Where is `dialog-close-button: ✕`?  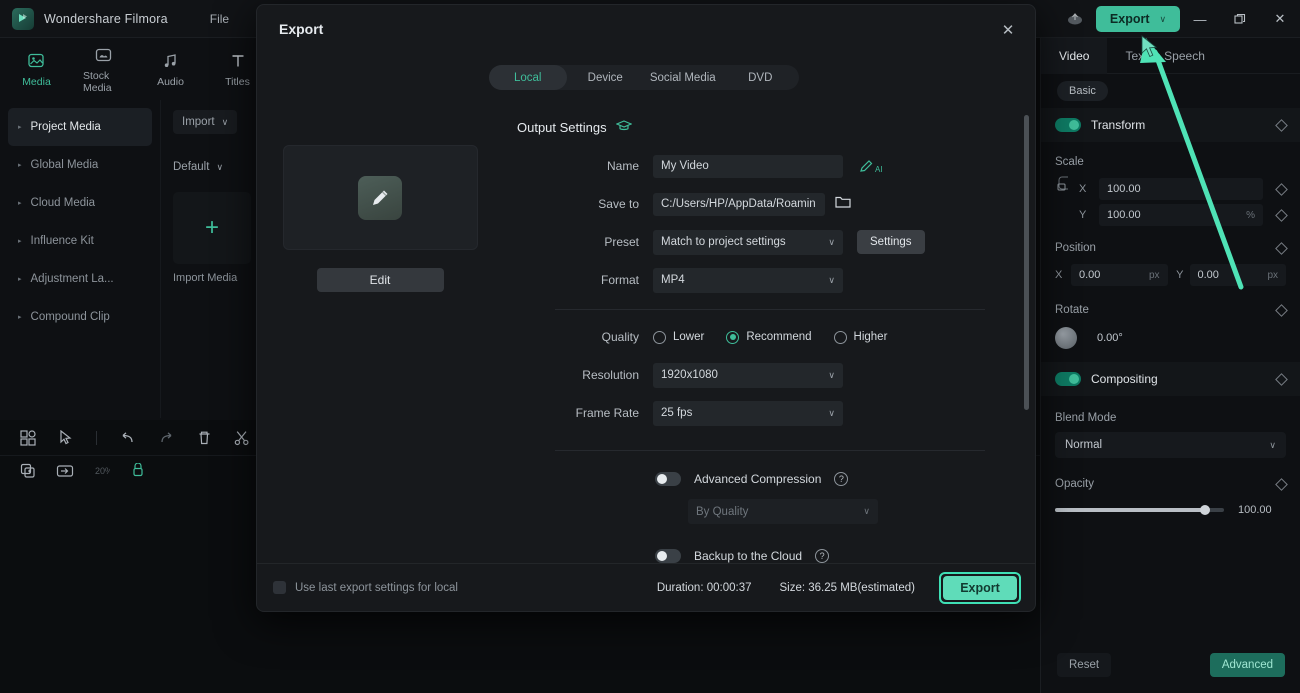
dialog-close-button: ✕ is located at coordinates (1008, 30).